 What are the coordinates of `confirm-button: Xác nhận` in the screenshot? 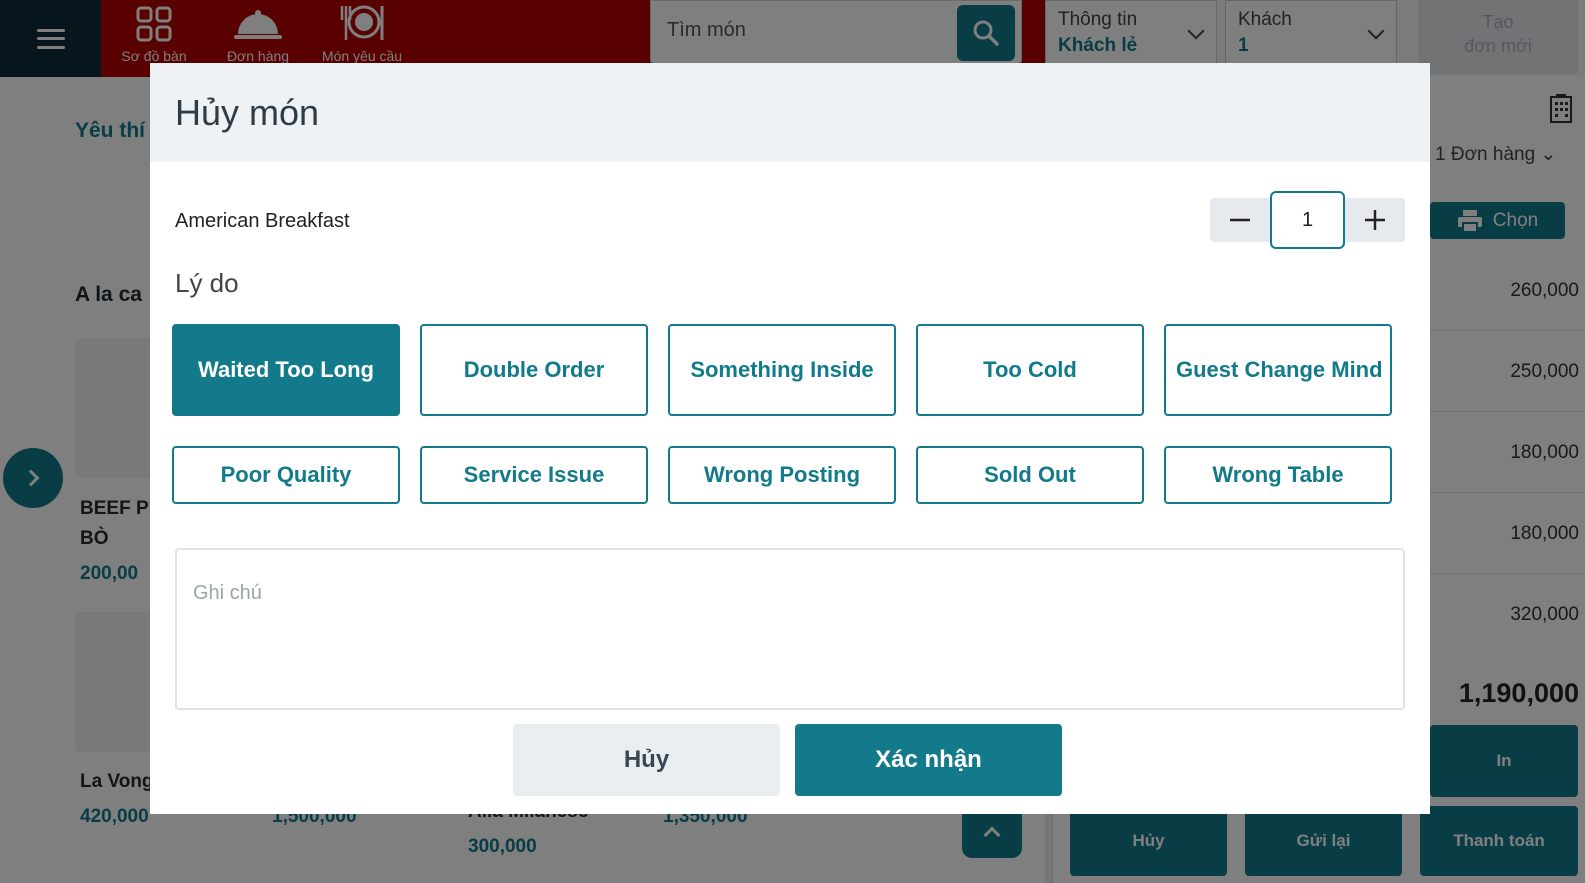 It's located at (928, 760).